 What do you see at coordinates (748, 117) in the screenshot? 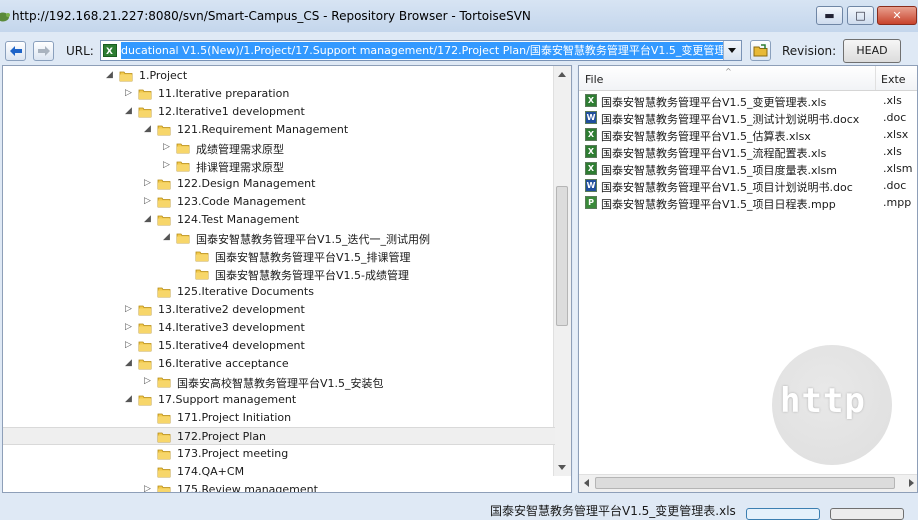
I see `file-row: W 国泰安智慧教务管理平台V1.5_测试计划说明书.docx .doc` at bounding box center [748, 117].